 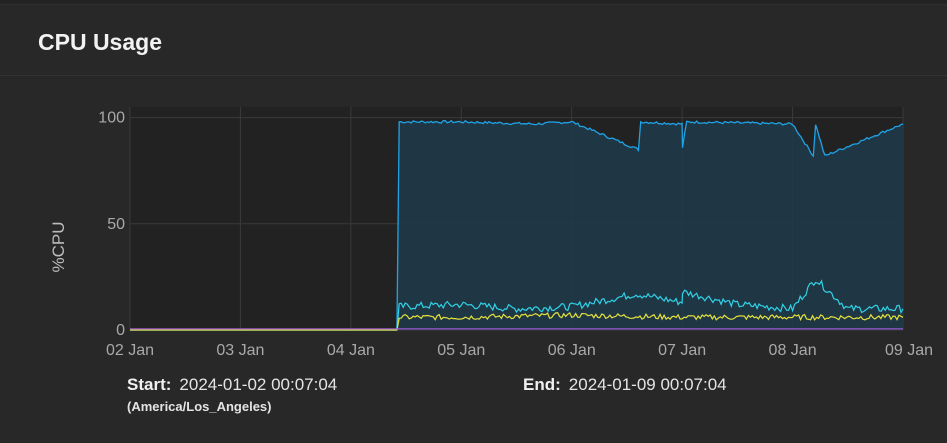 I want to click on end-value: 2024-01-09 00:07:04, so click(x=647, y=384).